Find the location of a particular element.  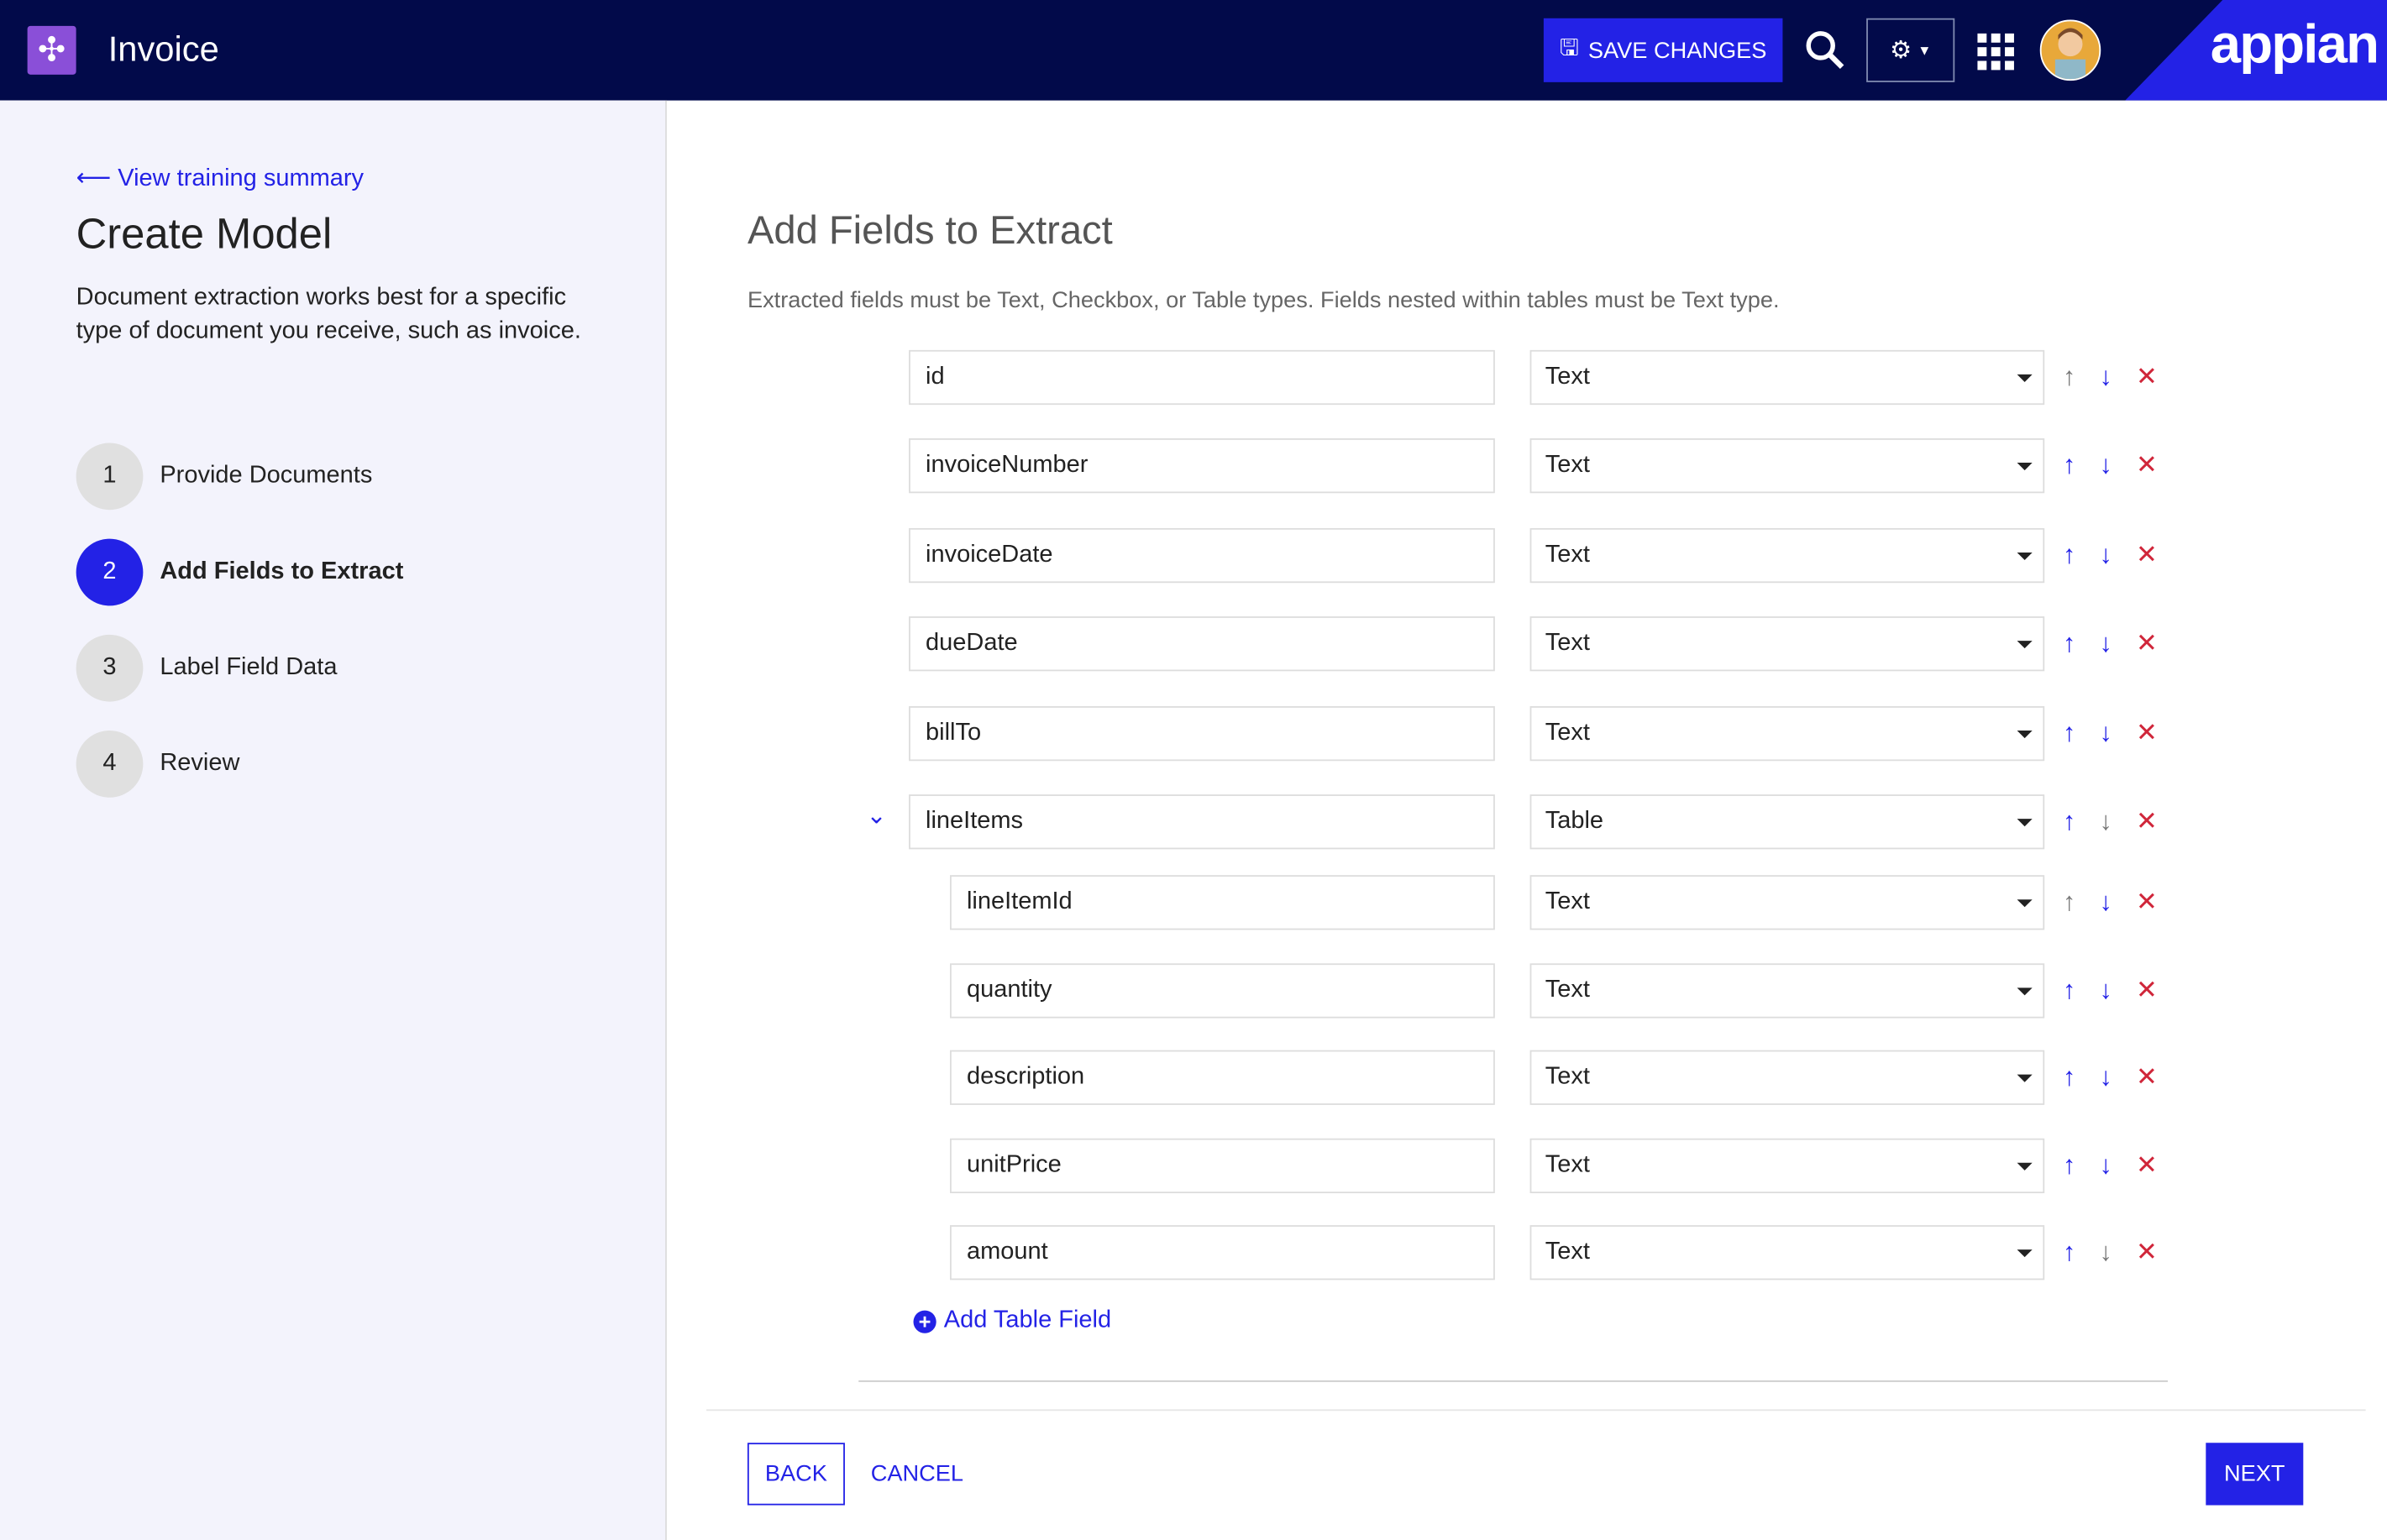

view-training-summary-link: ⟵ View training summary is located at coordinates (220, 178).